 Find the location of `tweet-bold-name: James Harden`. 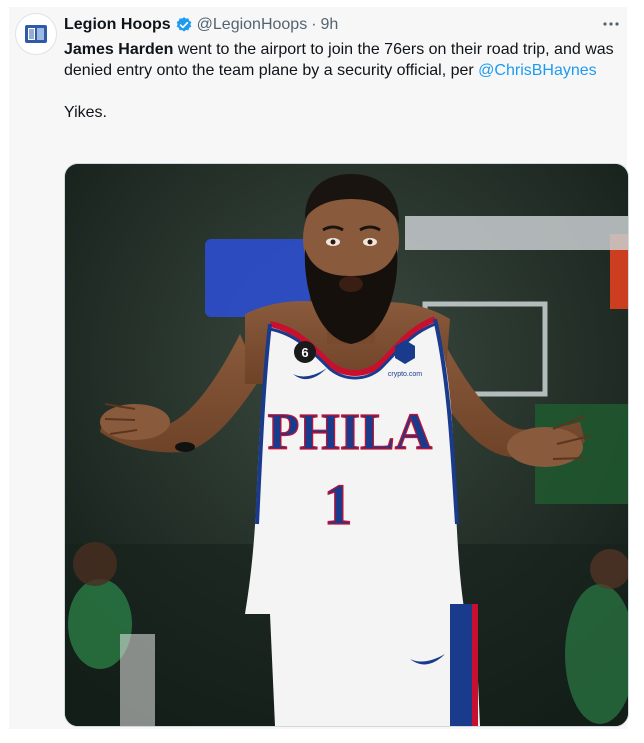

tweet-bold-name: James Harden is located at coordinates (119, 49).